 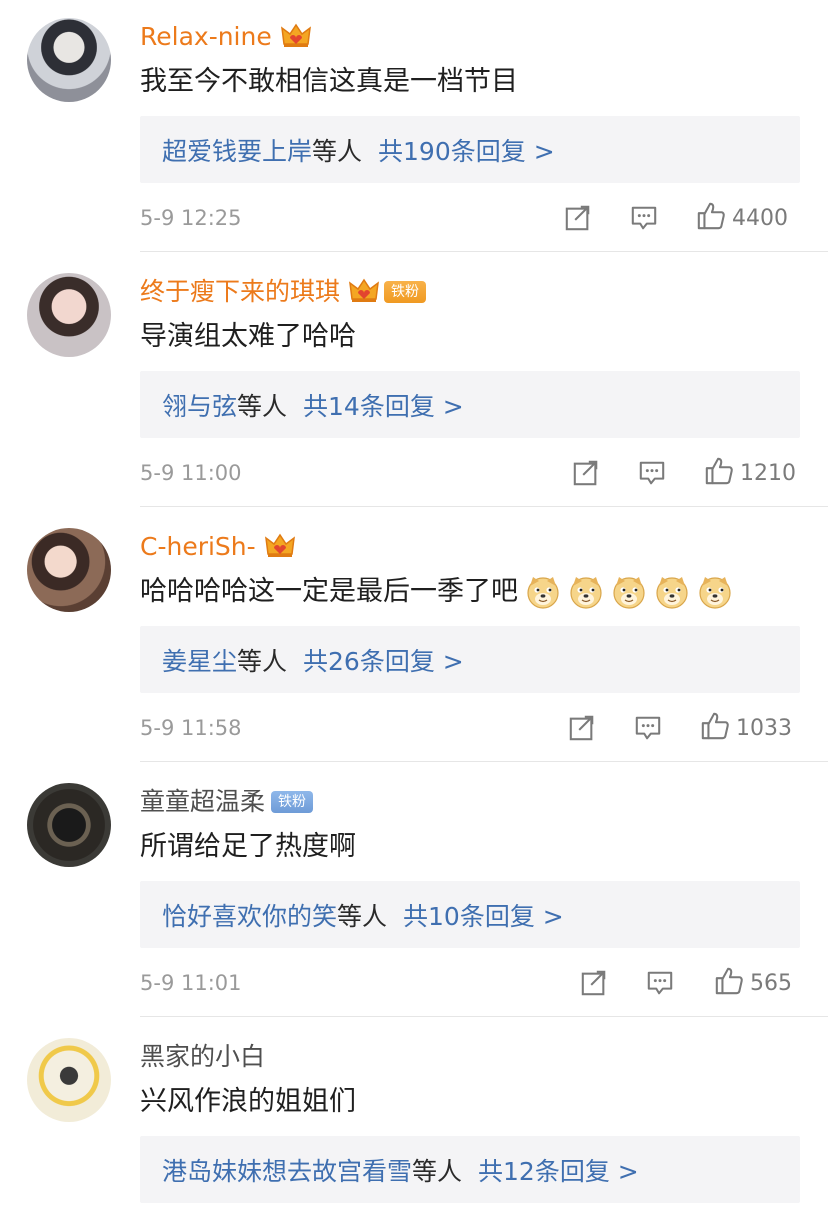 I want to click on timestamp: 5-9 11:01, so click(x=191, y=983).